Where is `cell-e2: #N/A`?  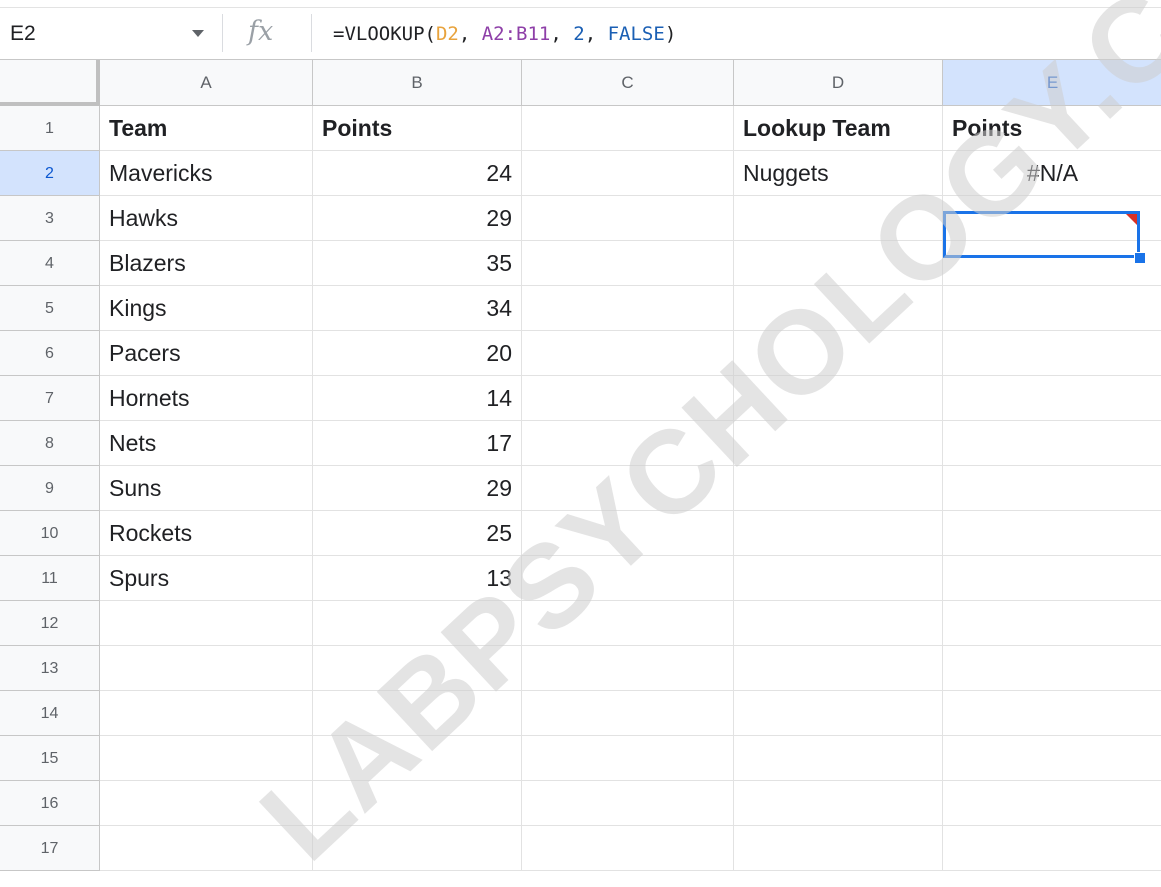 cell-e2: #N/A is located at coordinates (1052, 173).